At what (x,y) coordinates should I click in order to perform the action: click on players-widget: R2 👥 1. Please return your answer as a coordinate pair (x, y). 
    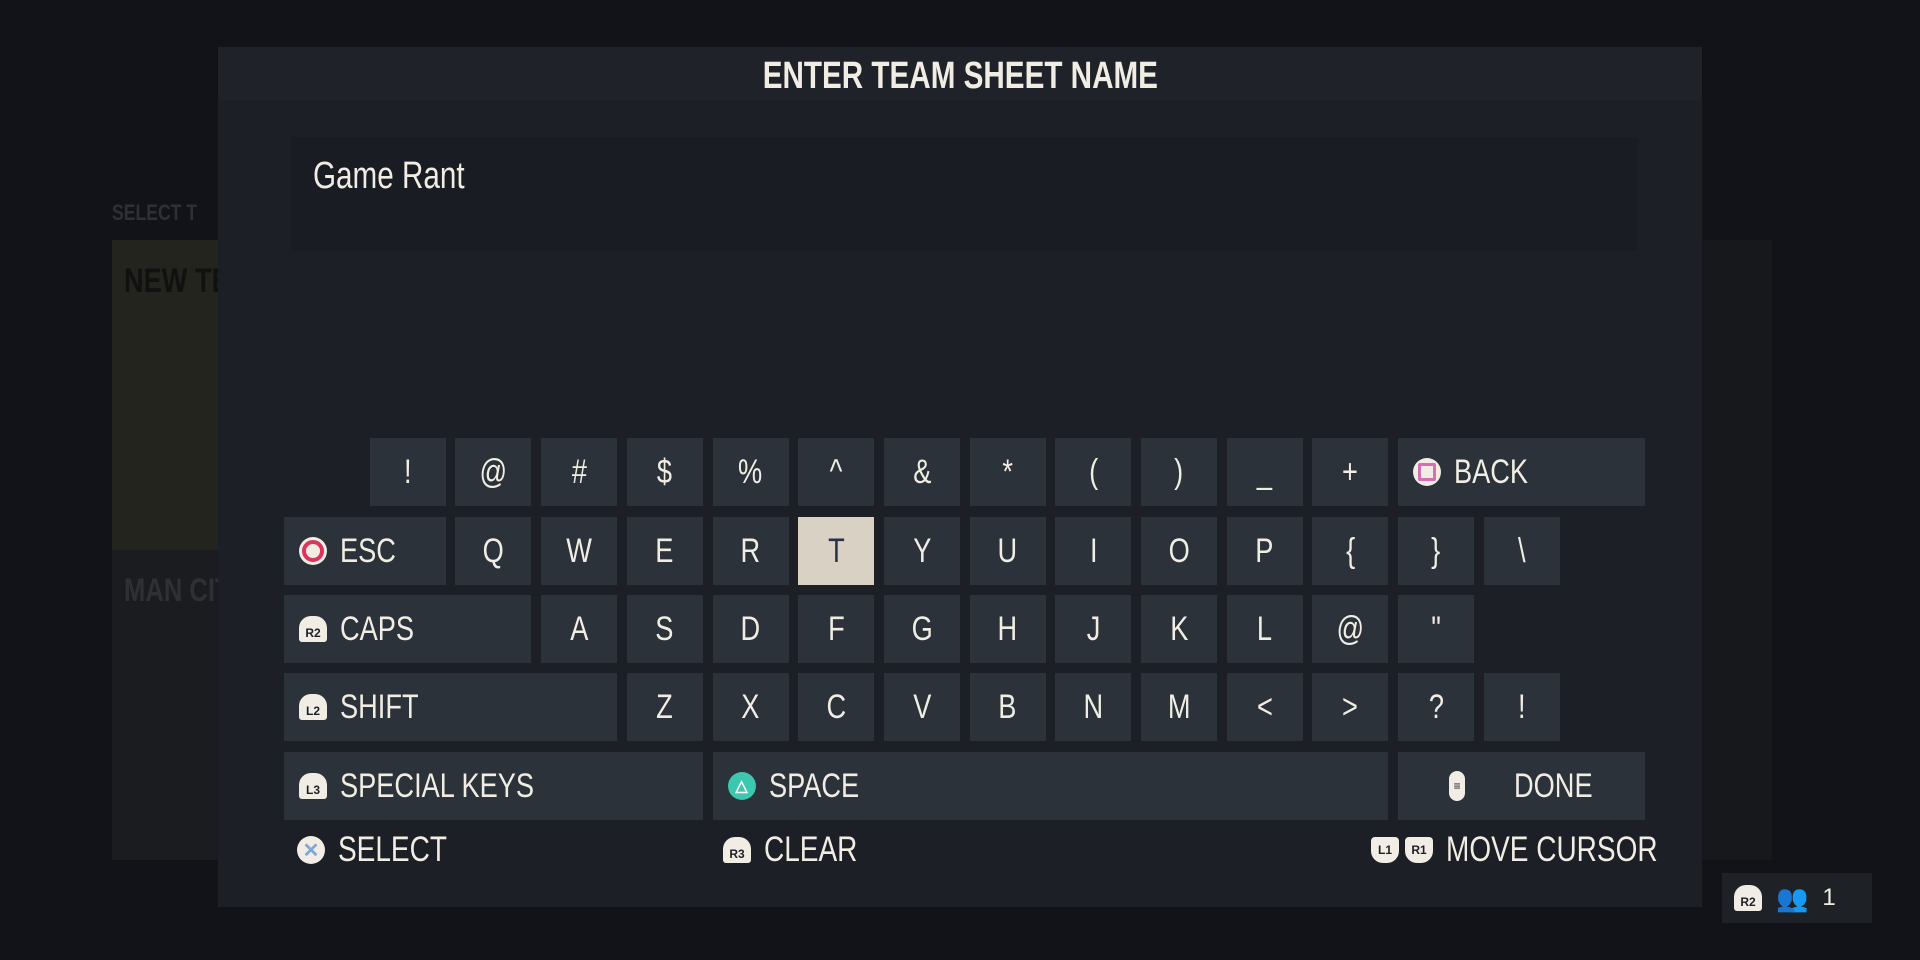
    Looking at the image, I should click on (1797, 898).